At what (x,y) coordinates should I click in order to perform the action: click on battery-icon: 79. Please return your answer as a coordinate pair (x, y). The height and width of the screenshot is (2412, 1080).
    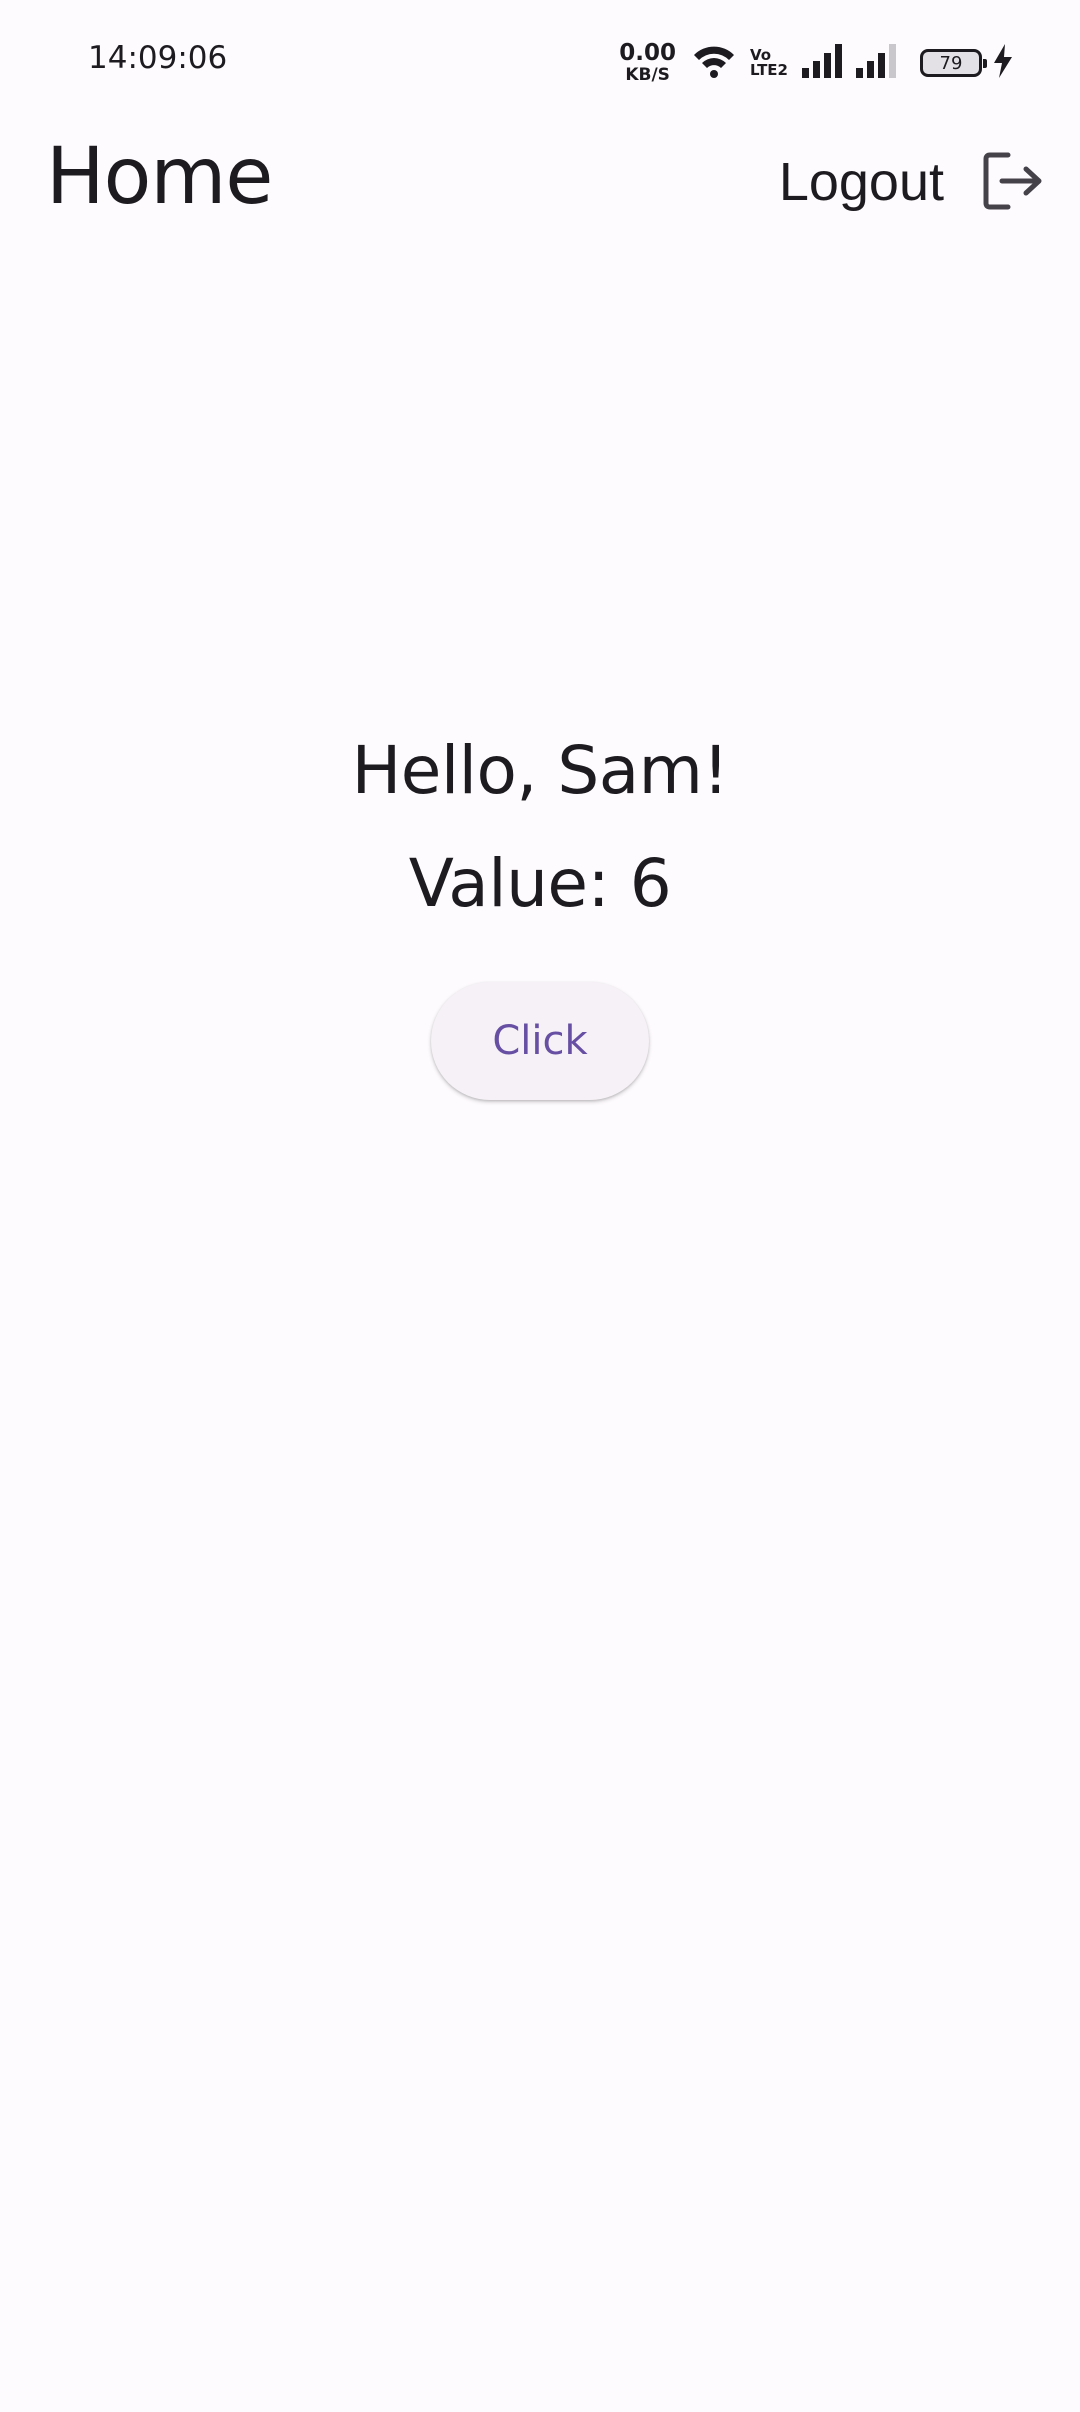
    Looking at the image, I should click on (953, 63).